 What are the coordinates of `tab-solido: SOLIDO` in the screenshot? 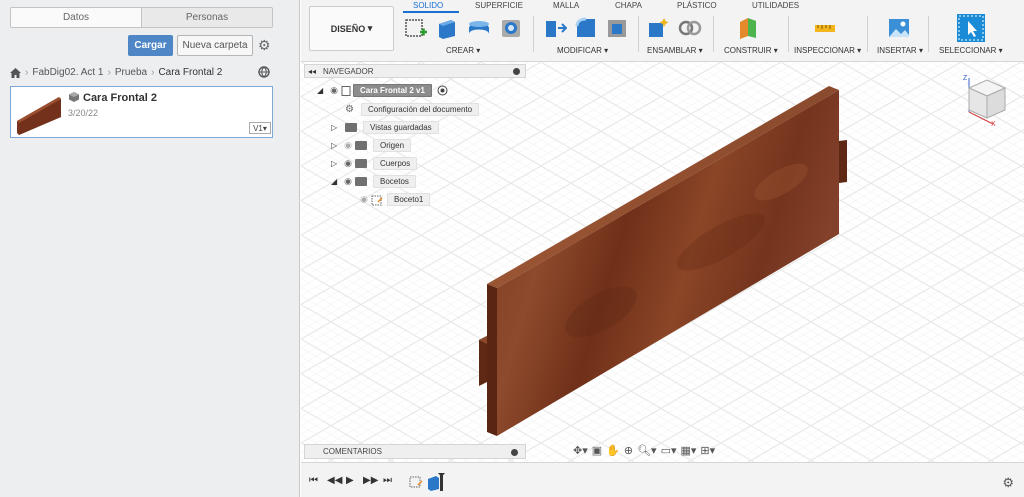 It's located at (428, 5).